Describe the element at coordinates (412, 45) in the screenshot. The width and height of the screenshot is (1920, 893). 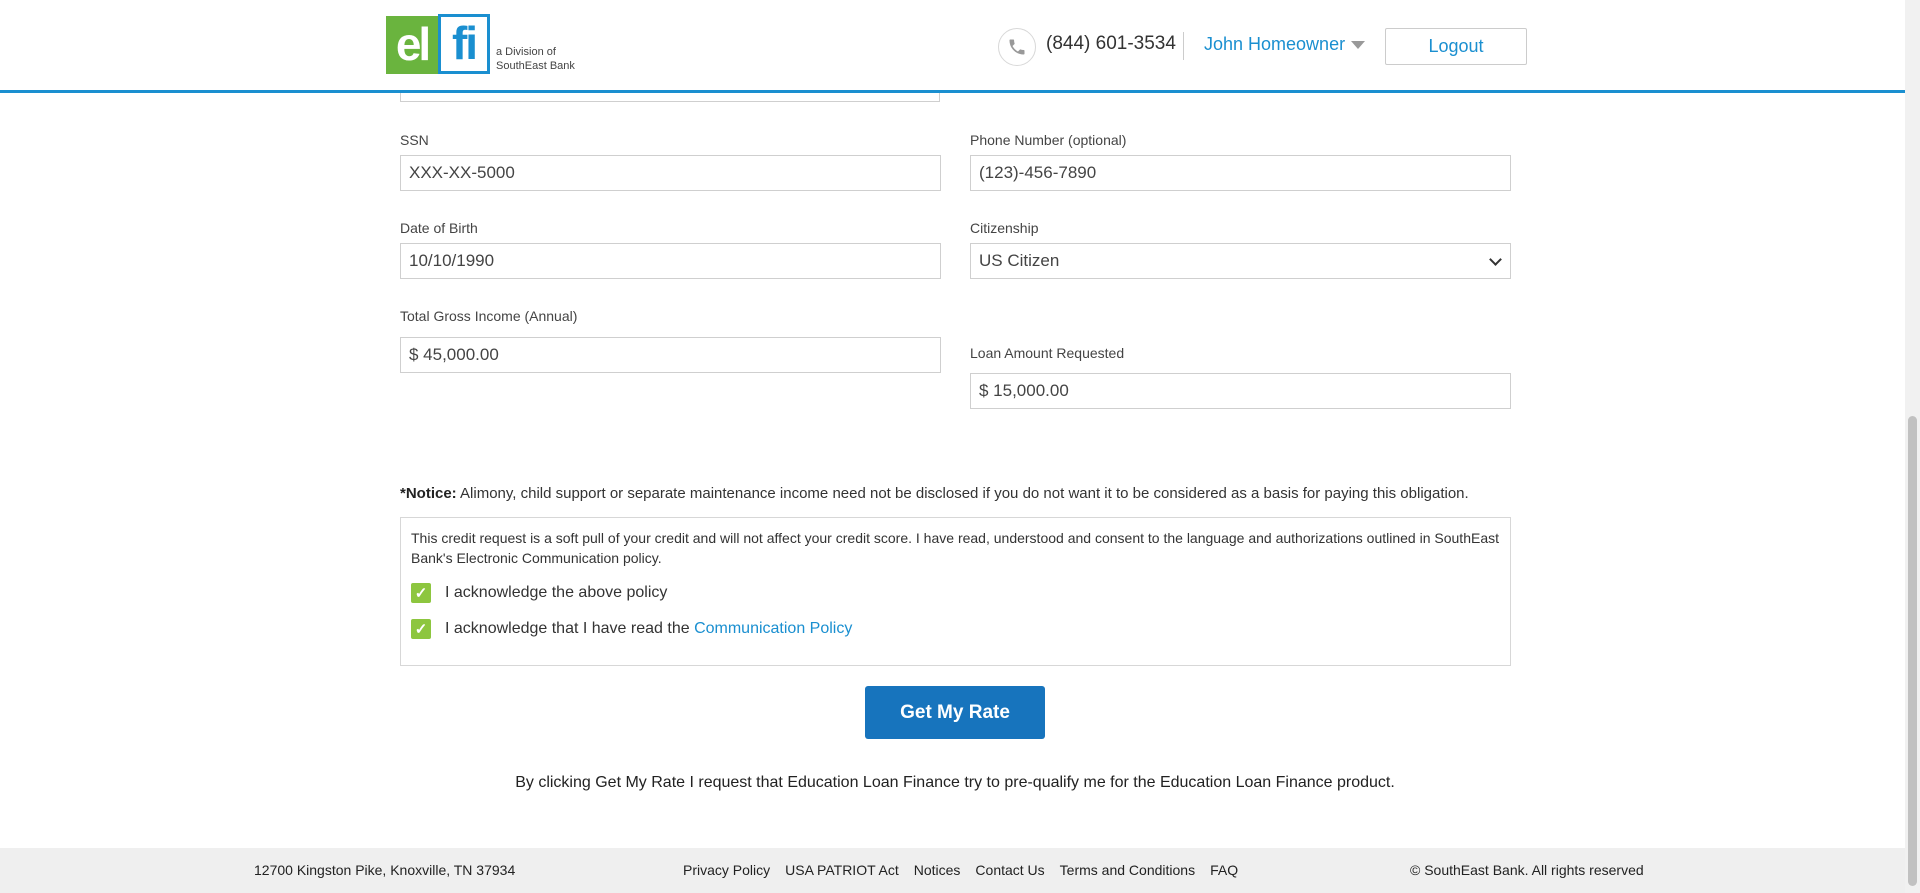
I see `logo-el-mark: el` at that location.